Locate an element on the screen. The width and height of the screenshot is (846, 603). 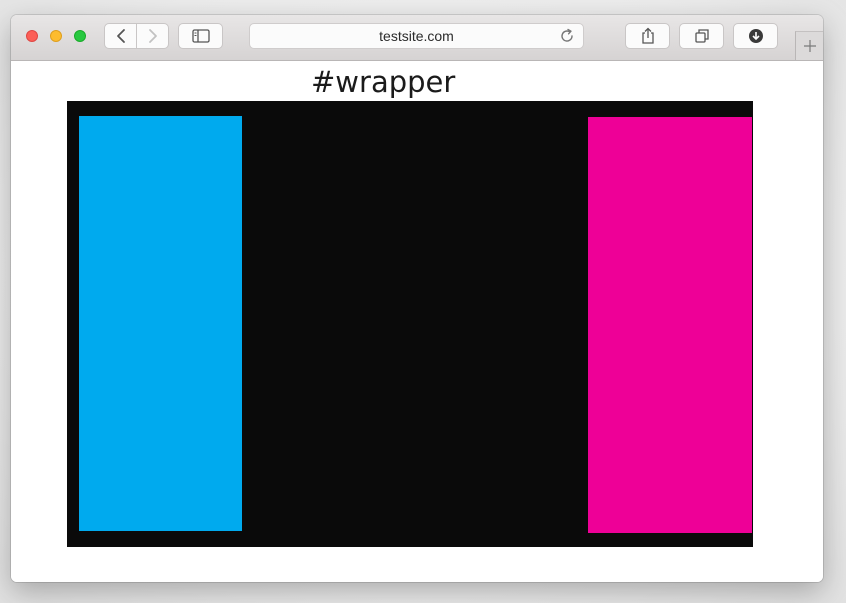
plus-icon is located at coordinates (809, 46).